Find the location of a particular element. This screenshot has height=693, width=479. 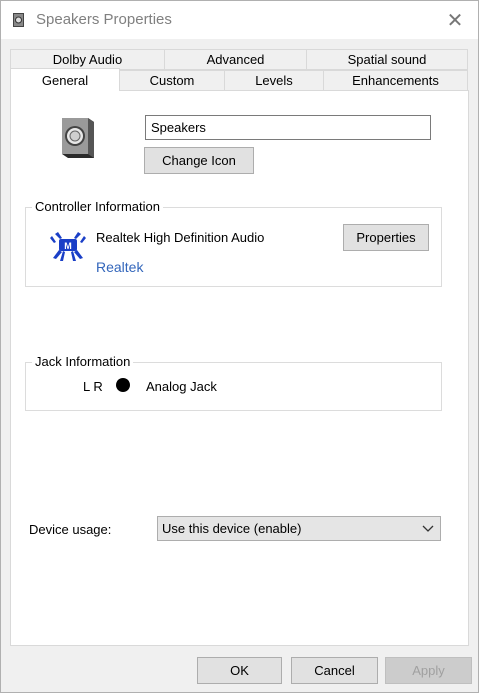

button-label: Properties is located at coordinates (386, 237).